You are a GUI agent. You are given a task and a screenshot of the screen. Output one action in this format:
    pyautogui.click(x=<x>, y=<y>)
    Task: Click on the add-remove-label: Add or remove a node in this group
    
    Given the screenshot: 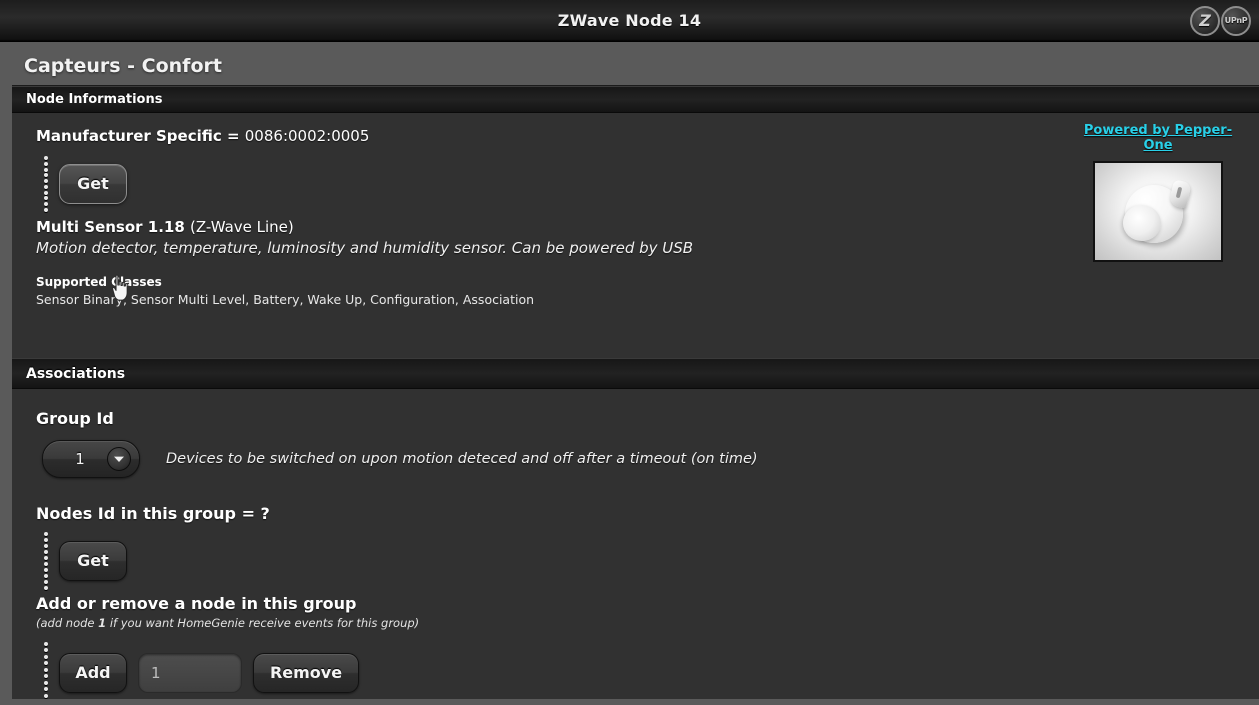 What is the action you would take?
    pyautogui.click(x=196, y=603)
    